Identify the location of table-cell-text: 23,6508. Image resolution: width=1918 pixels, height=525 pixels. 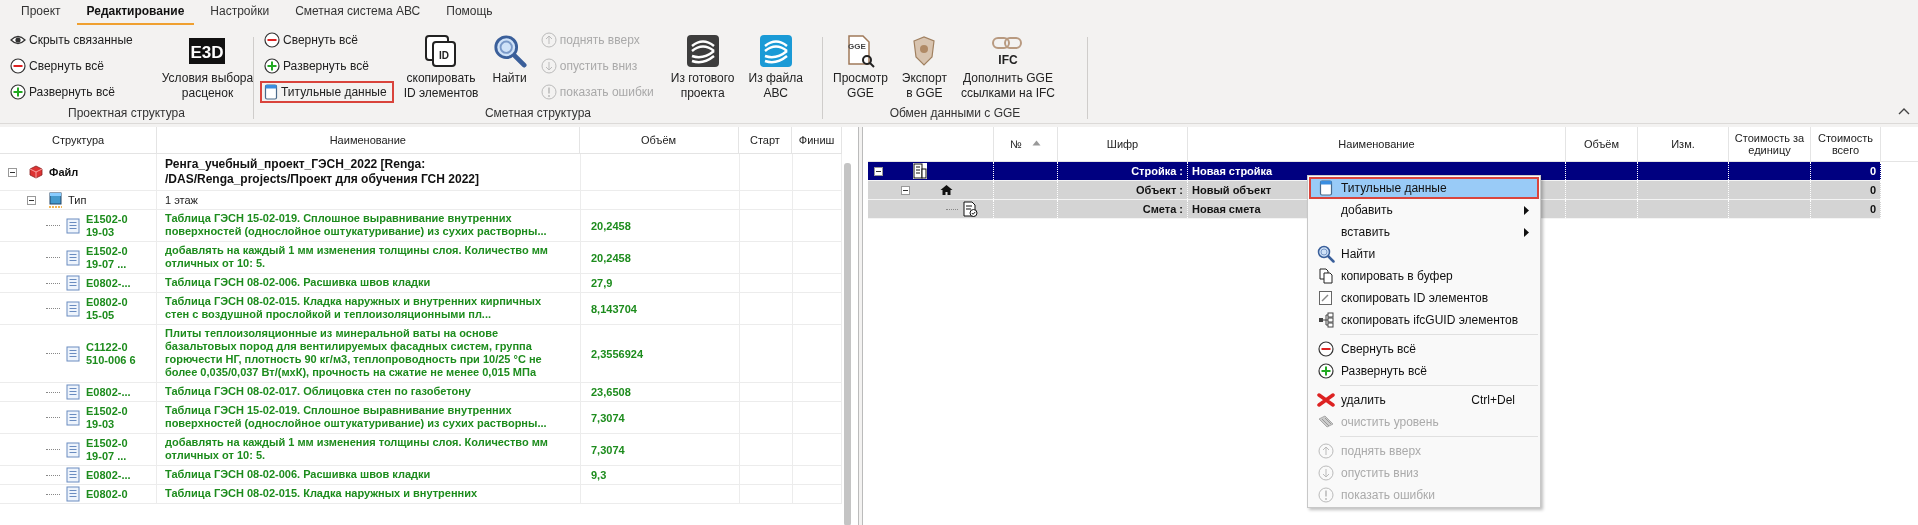
(610, 392).